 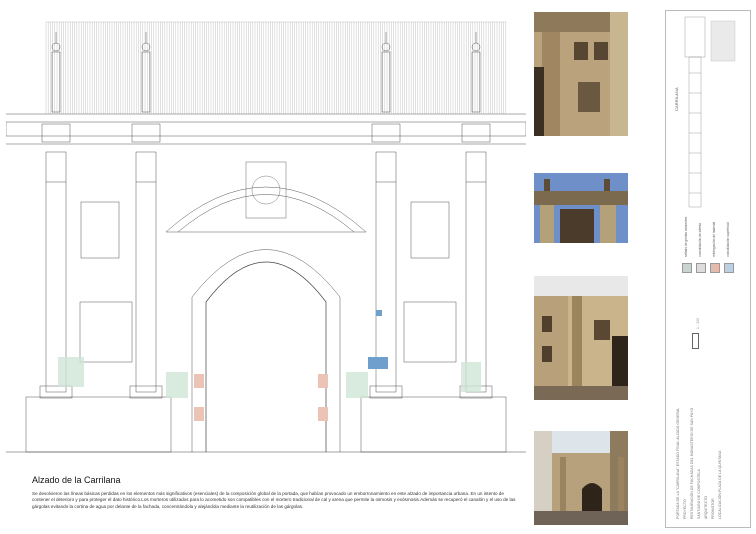 I want to click on title-block-line: PROMOTOR, so click(x=713, y=508).